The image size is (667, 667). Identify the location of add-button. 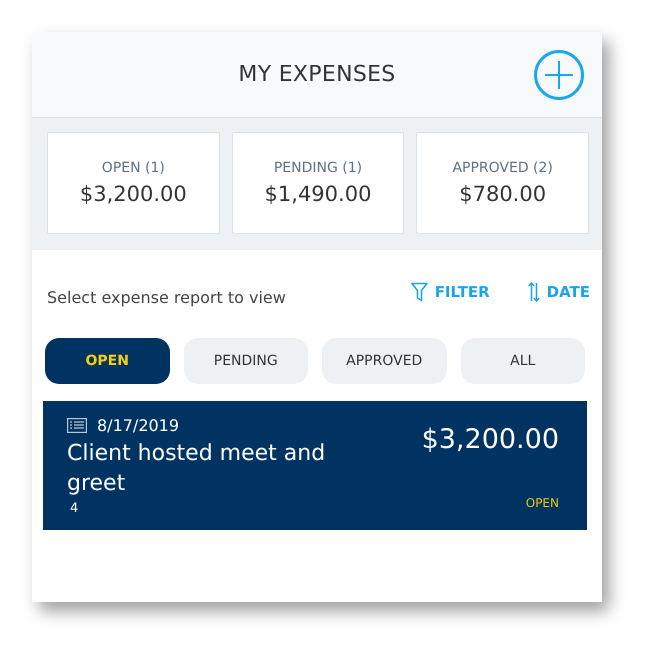
(559, 75).